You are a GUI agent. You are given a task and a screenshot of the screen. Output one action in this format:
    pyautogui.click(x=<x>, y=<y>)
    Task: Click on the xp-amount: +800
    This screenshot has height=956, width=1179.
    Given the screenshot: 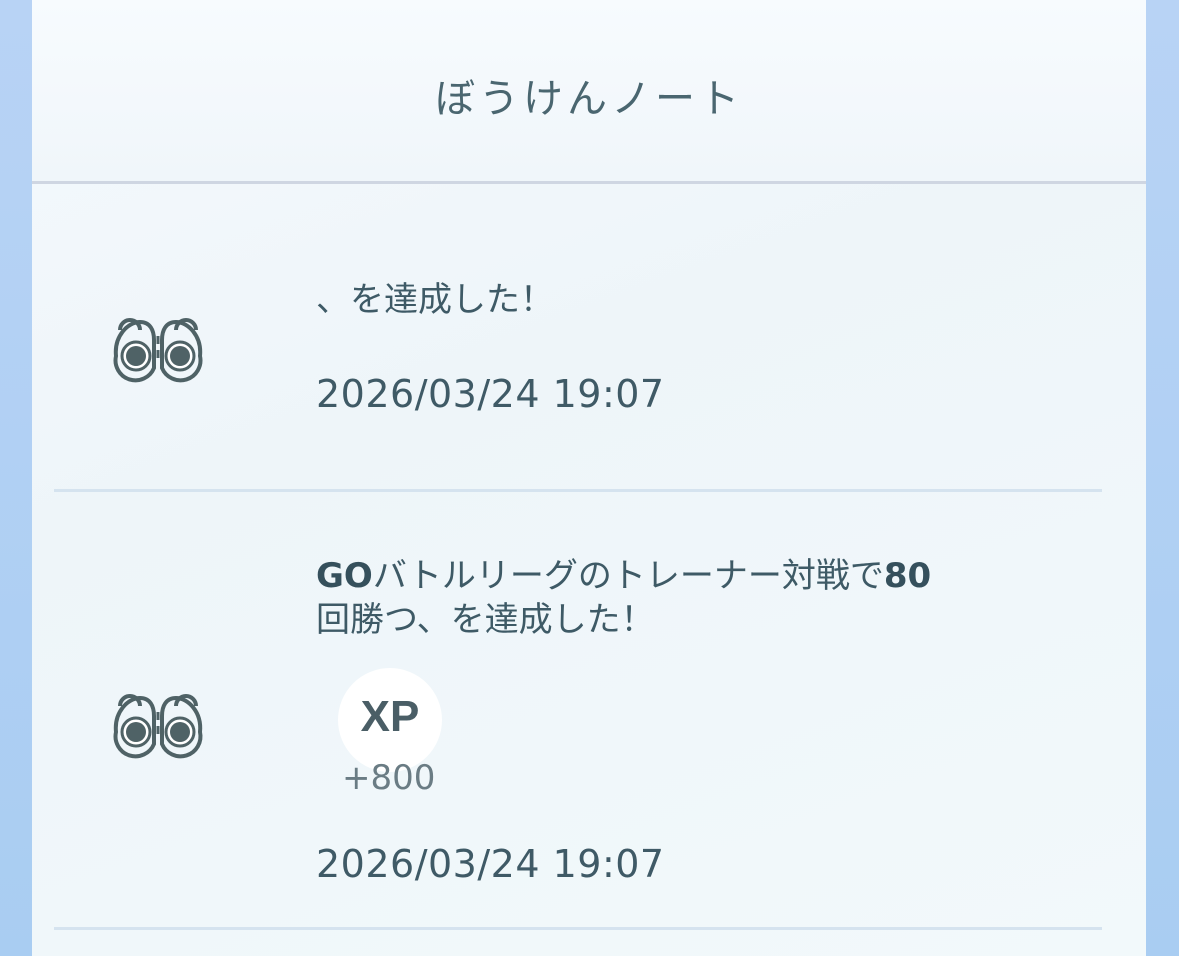 What is the action you would take?
    pyautogui.click(x=389, y=778)
    